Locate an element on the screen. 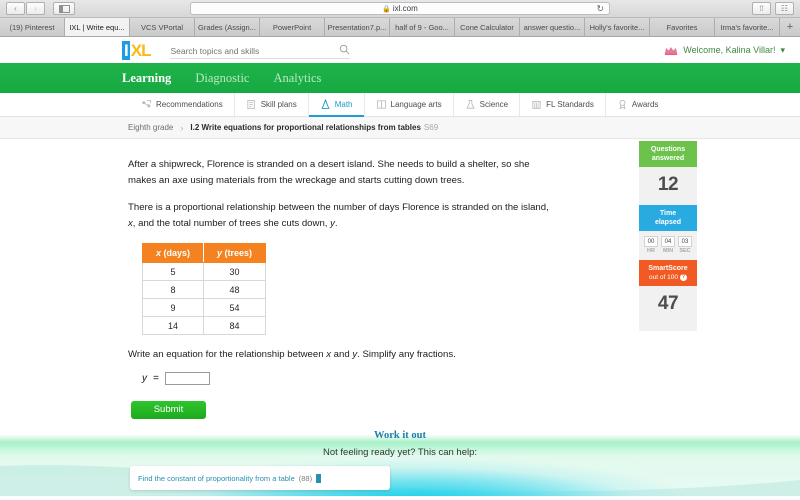  navigation-buttons: ‹ › is located at coordinates (25, 8).